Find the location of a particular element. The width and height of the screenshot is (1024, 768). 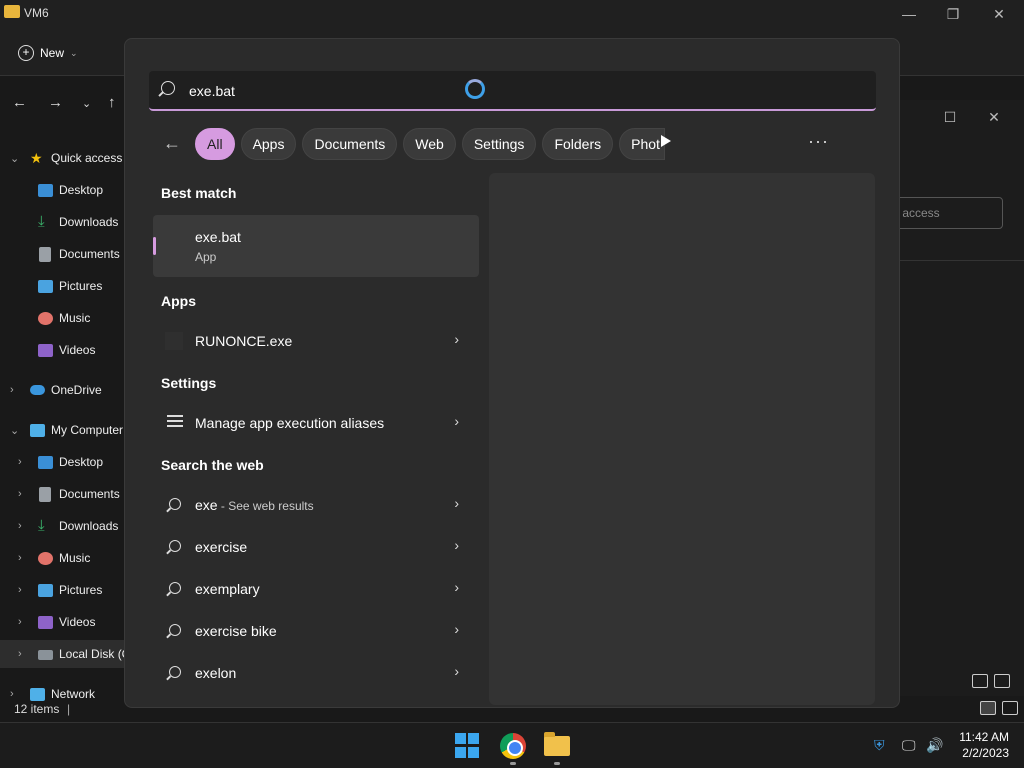

chrome-icon is located at coordinates (513, 746).